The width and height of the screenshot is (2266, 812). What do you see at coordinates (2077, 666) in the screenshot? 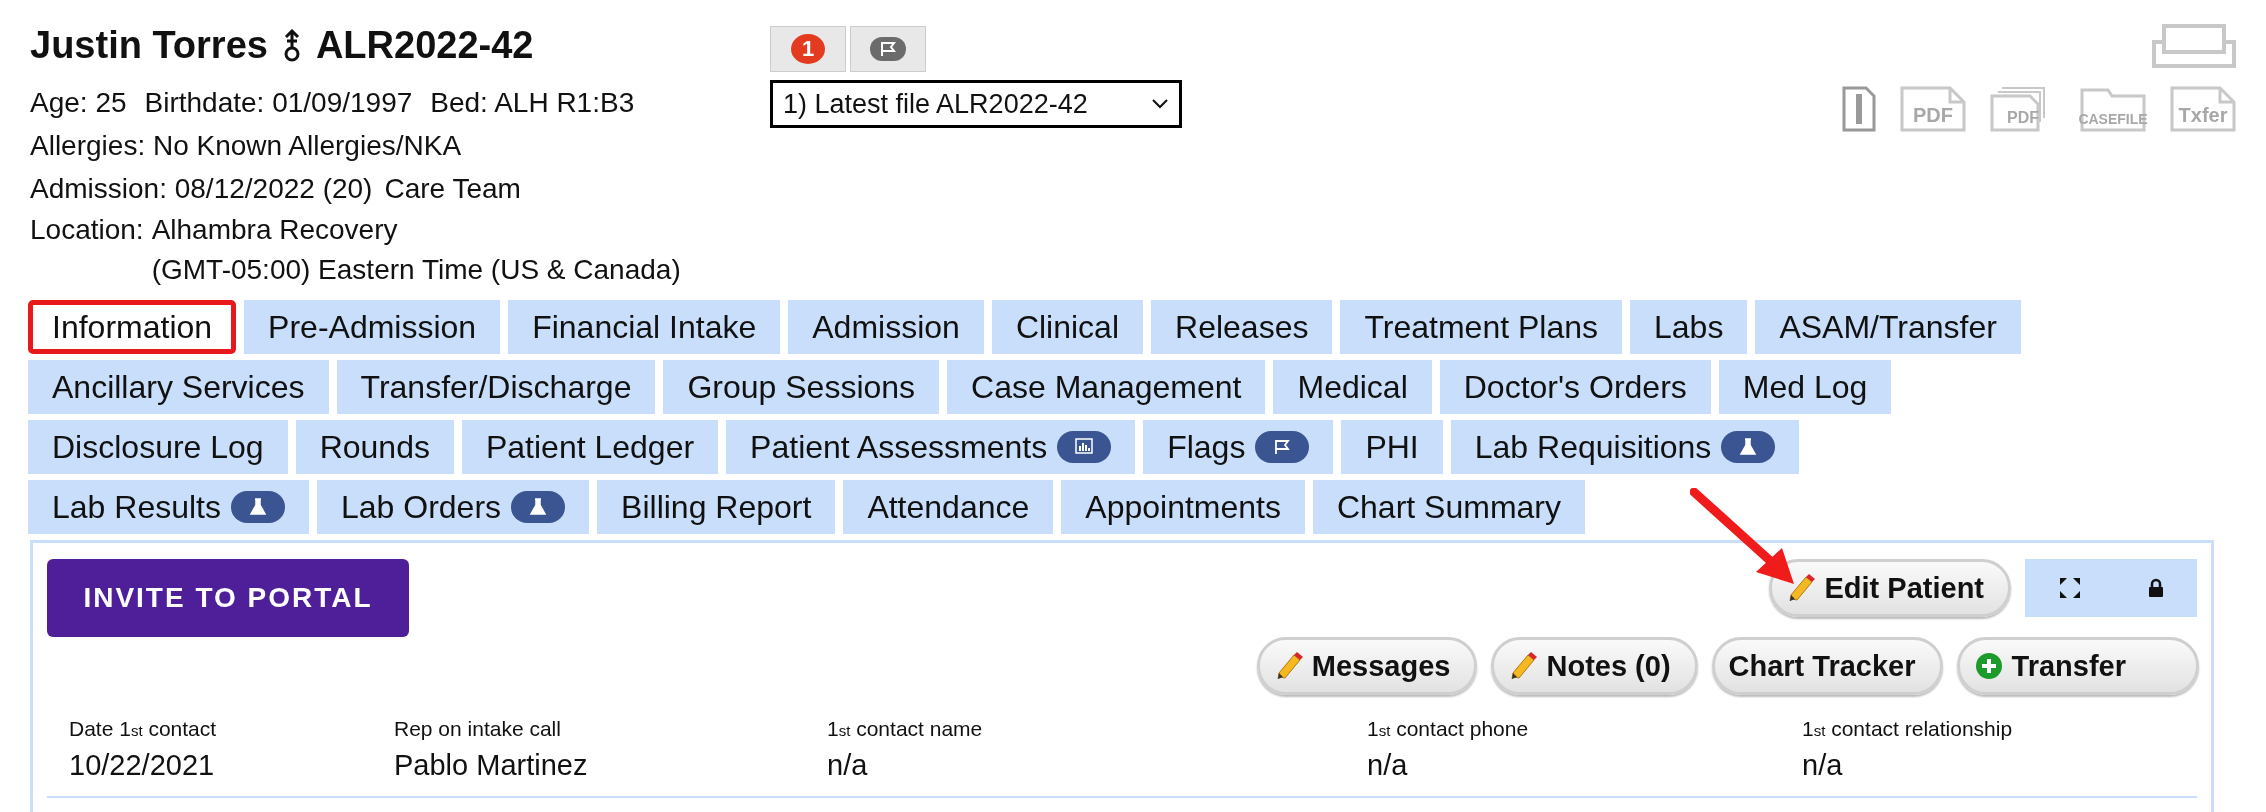
I see `action-button: Transfer` at bounding box center [2077, 666].